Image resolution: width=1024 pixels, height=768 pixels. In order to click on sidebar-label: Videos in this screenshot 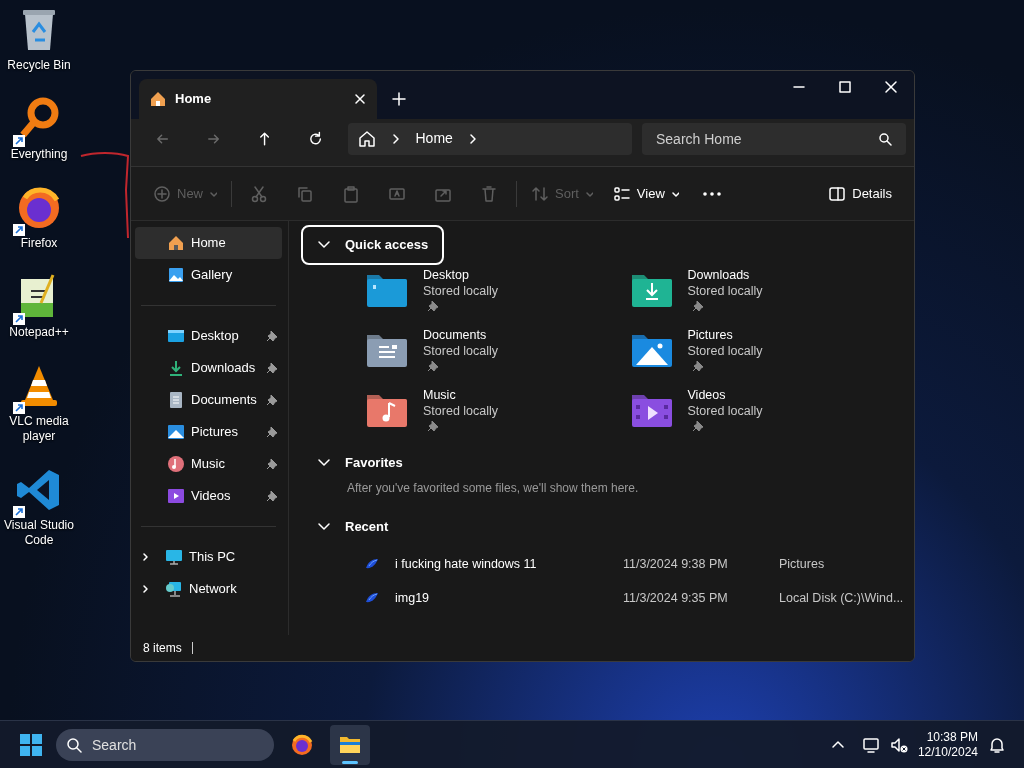, I will do `click(211, 496)`.